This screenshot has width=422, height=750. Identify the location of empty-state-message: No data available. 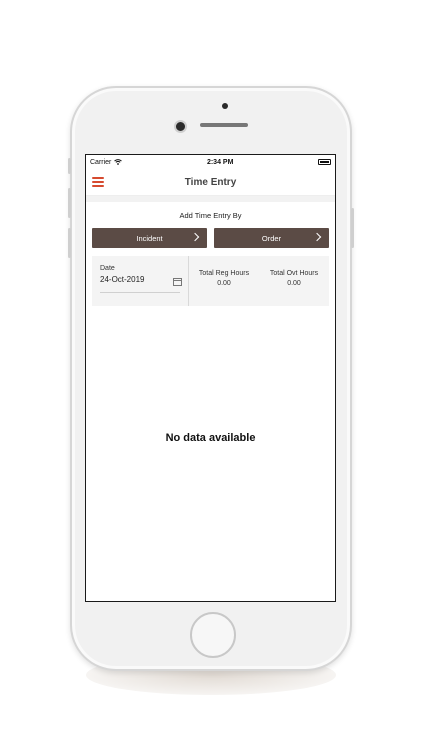
(210, 438).